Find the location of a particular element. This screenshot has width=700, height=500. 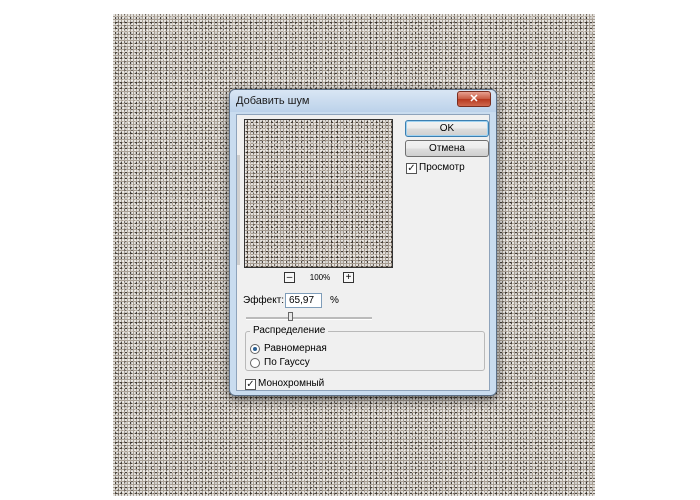

filter-preview is located at coordinates (318, 193).